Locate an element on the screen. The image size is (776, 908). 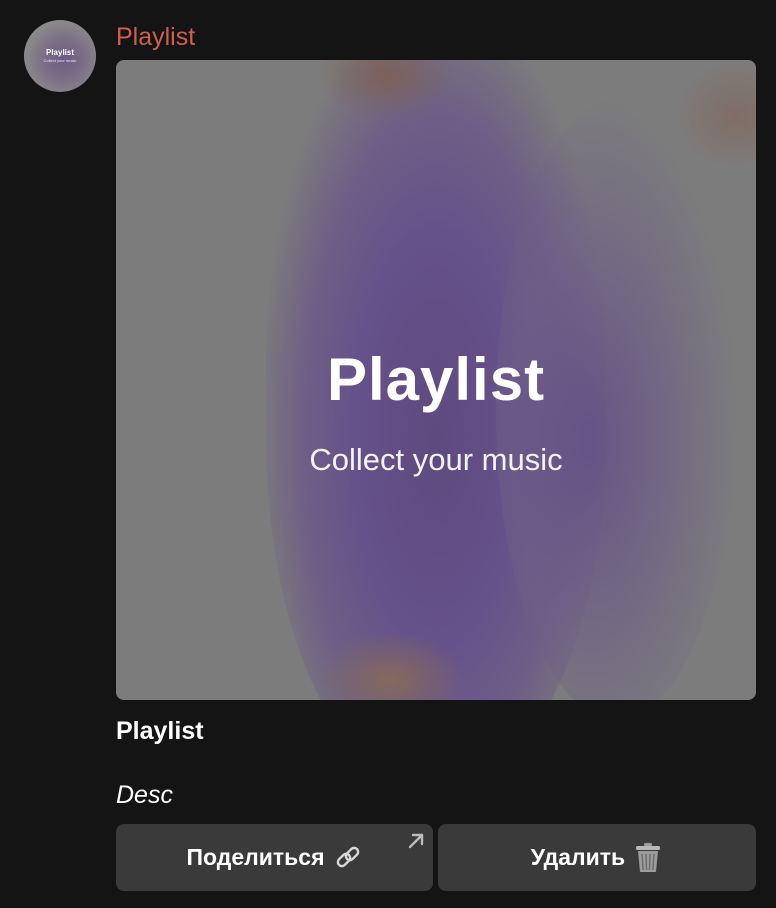
share-button: Поделиться is located at coordinates (274, 857).